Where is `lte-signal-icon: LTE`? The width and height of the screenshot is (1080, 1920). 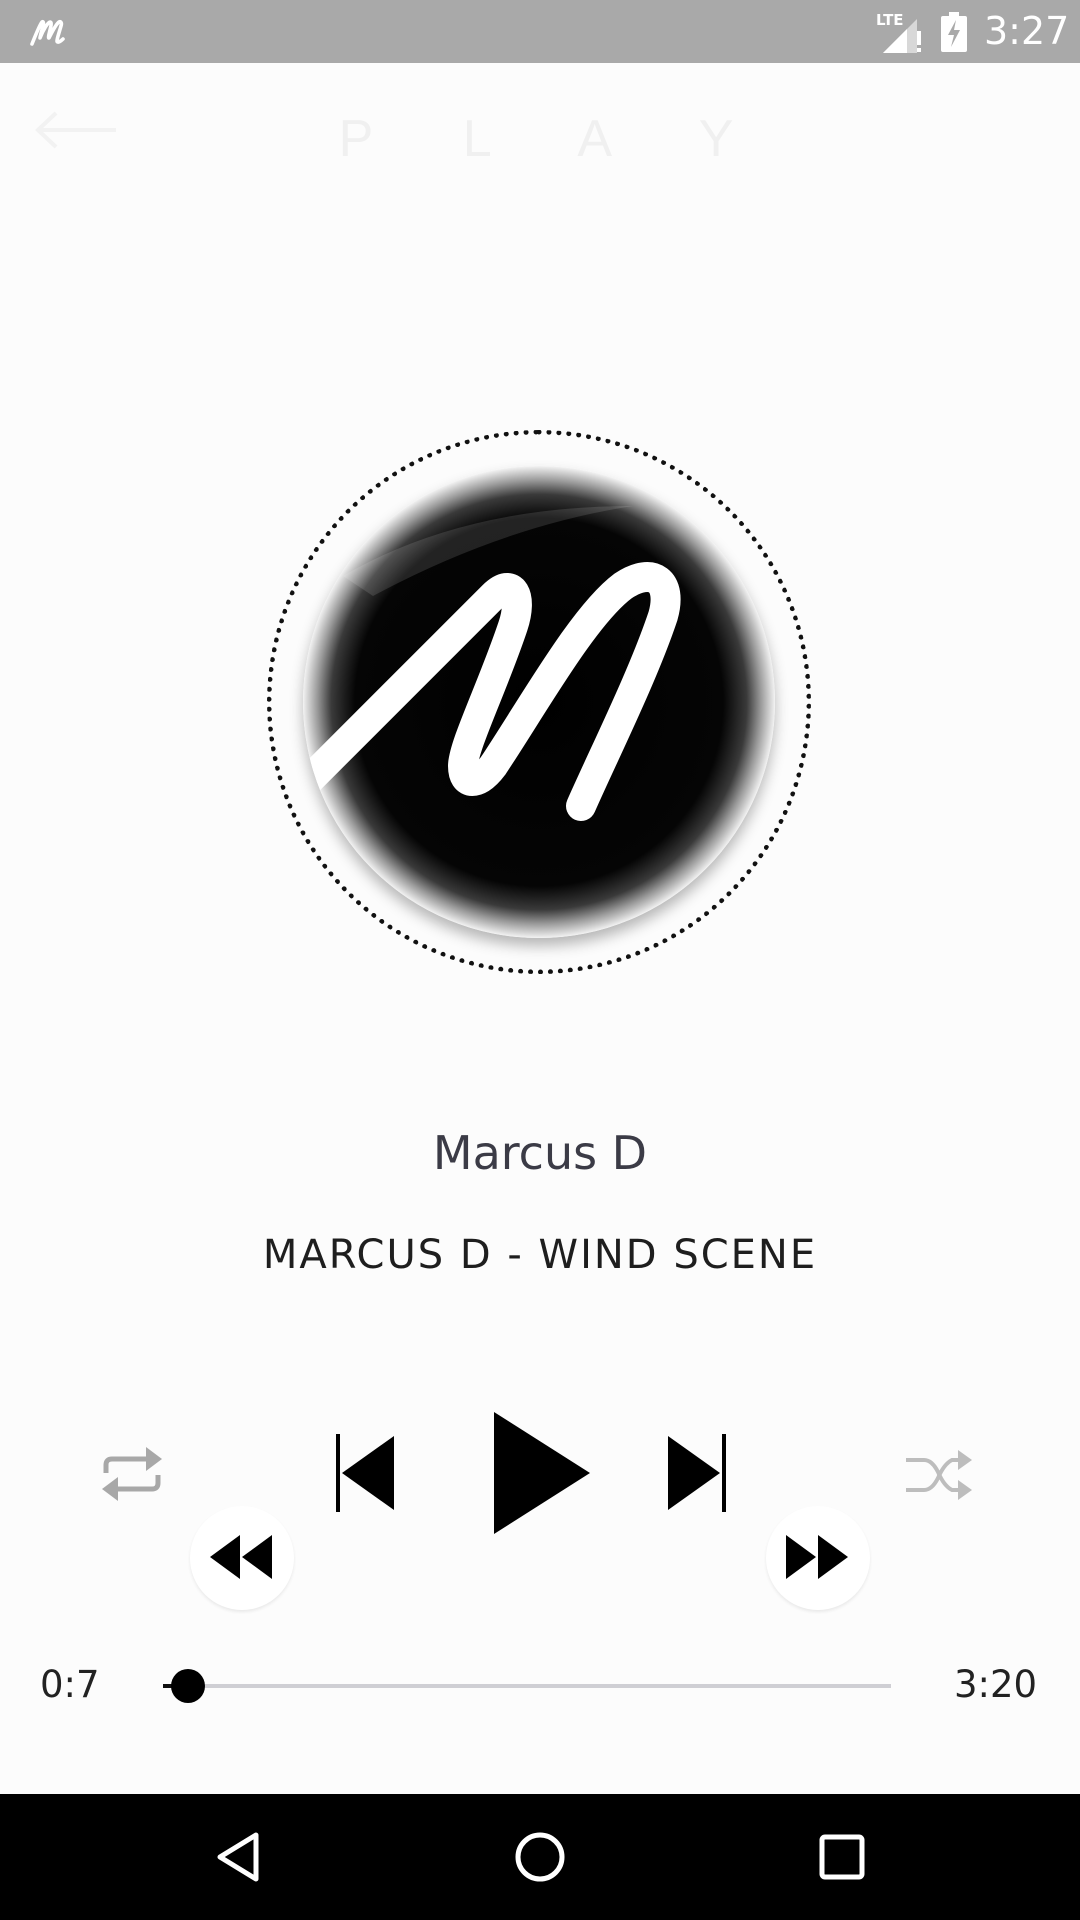 lte-signal-icon: LTE is located at coordinates (899, 32).